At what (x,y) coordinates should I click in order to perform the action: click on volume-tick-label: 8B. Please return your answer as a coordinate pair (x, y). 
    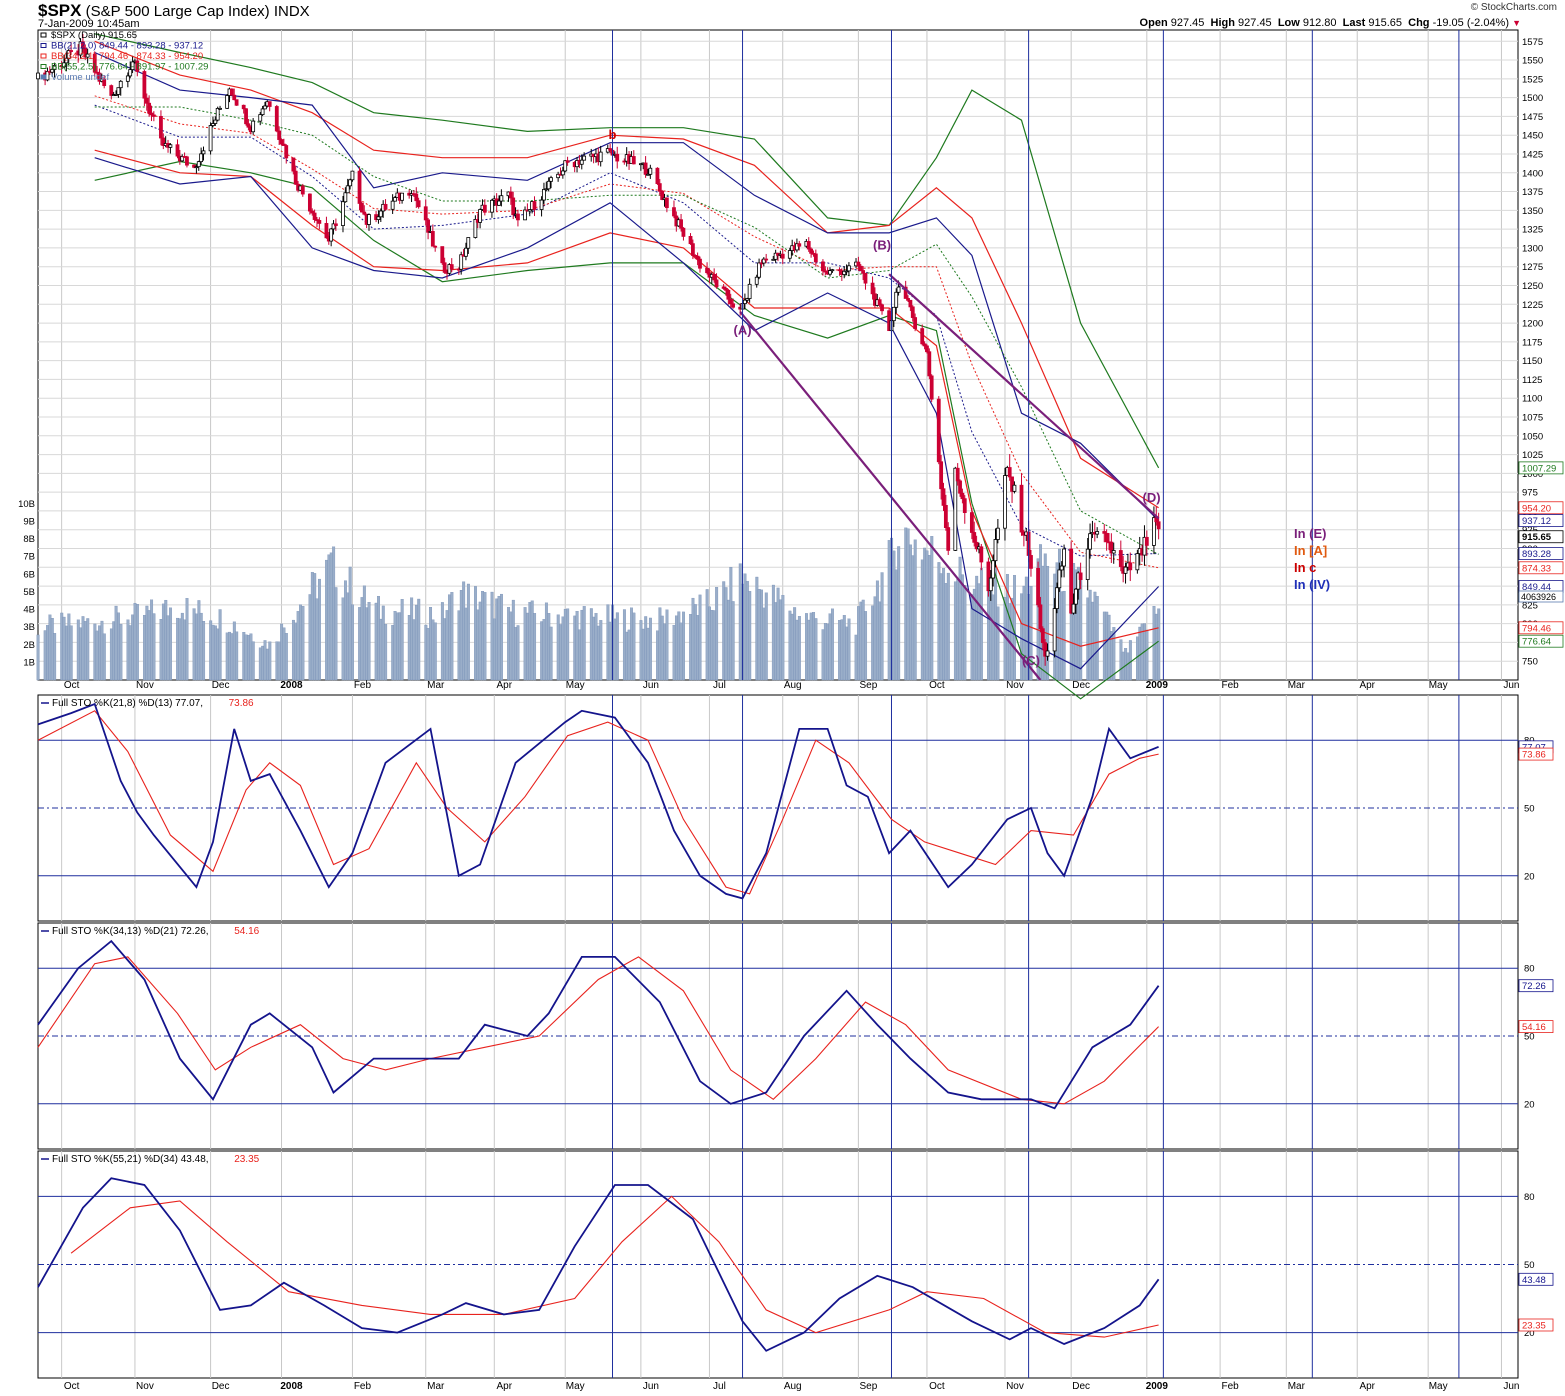
    Looking at the image, I should click on (29, 539).